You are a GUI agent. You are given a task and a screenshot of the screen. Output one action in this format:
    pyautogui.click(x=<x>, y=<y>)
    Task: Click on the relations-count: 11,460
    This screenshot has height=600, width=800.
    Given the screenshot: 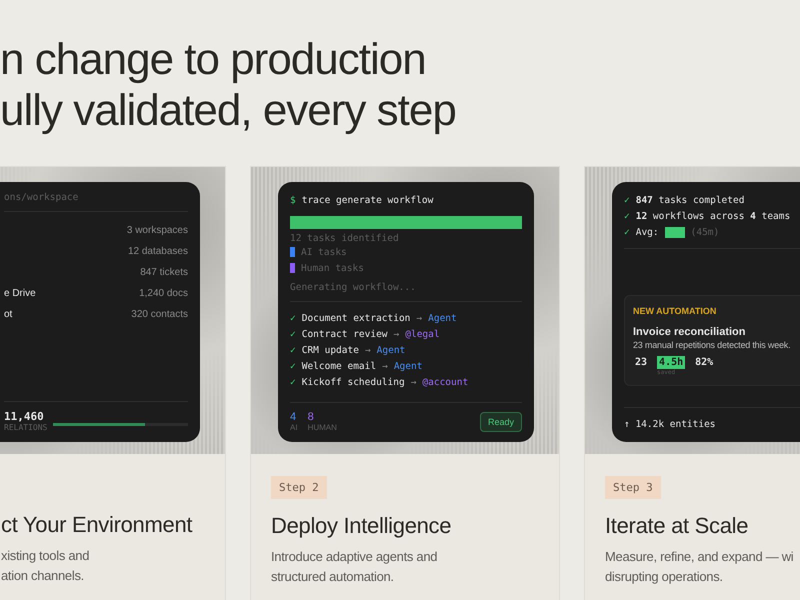 What is the action you would take?
    pyautogui.click(x=24, y=416)
    